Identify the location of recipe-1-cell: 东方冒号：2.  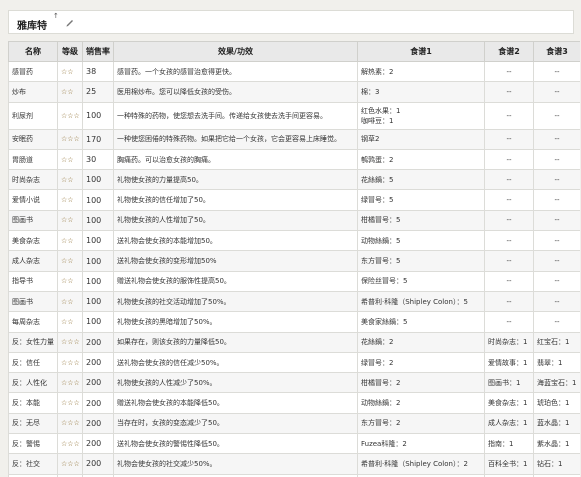
(421, 423).